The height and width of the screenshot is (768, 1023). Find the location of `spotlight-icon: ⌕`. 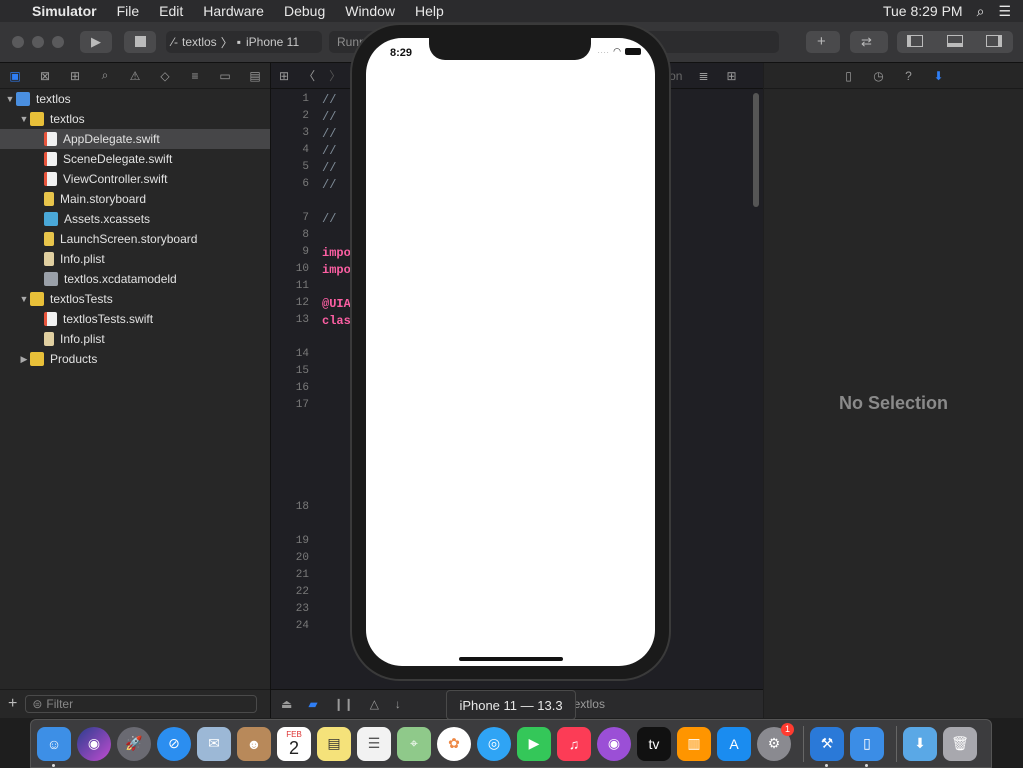

spotlight-icon: ⌕ is located at coordinates (981, 11).